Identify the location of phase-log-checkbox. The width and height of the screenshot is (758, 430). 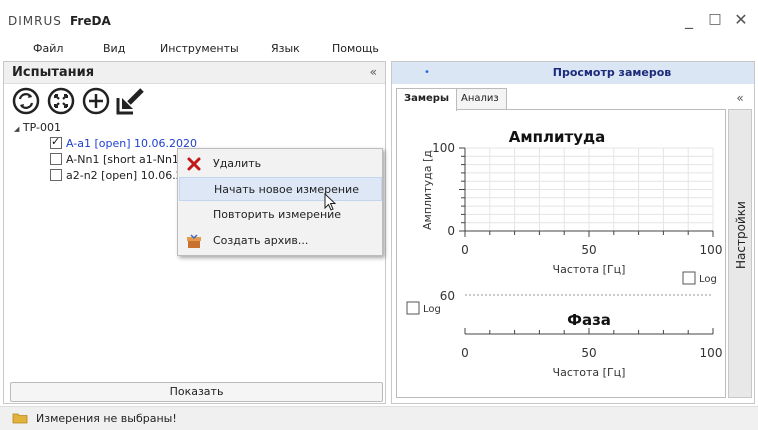
(413, 308).